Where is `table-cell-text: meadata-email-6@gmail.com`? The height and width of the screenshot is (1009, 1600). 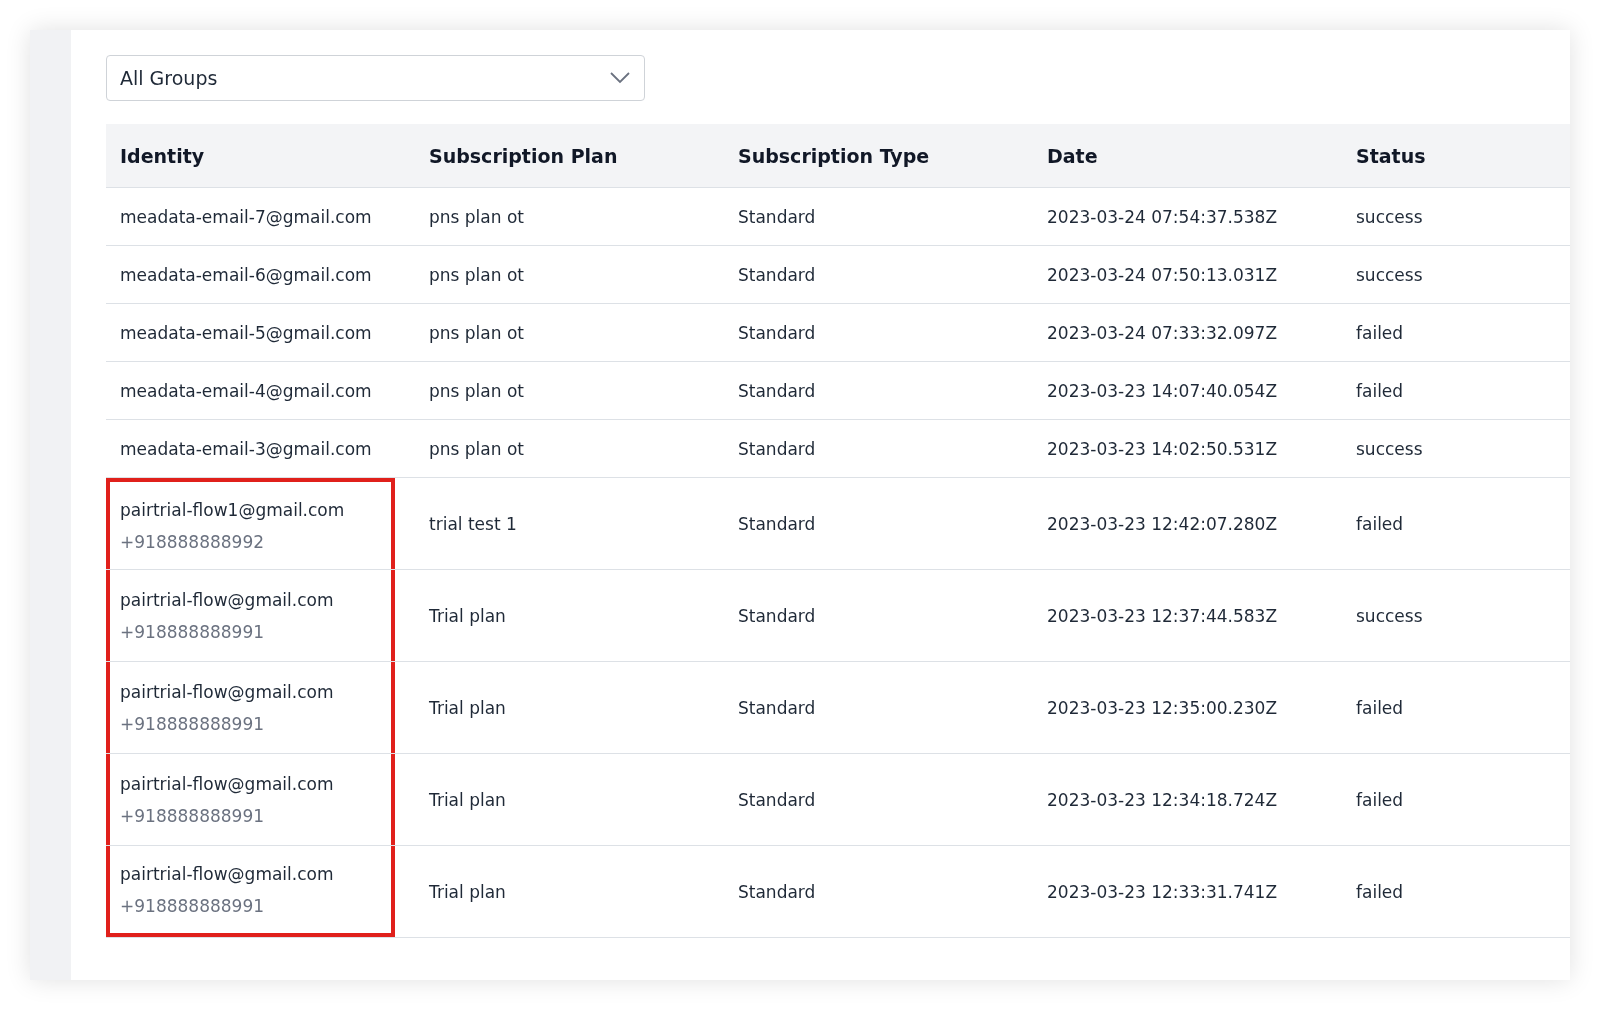 table-cell-text: meadata-email-6@gmail.com is located at coordinates (246, 274).